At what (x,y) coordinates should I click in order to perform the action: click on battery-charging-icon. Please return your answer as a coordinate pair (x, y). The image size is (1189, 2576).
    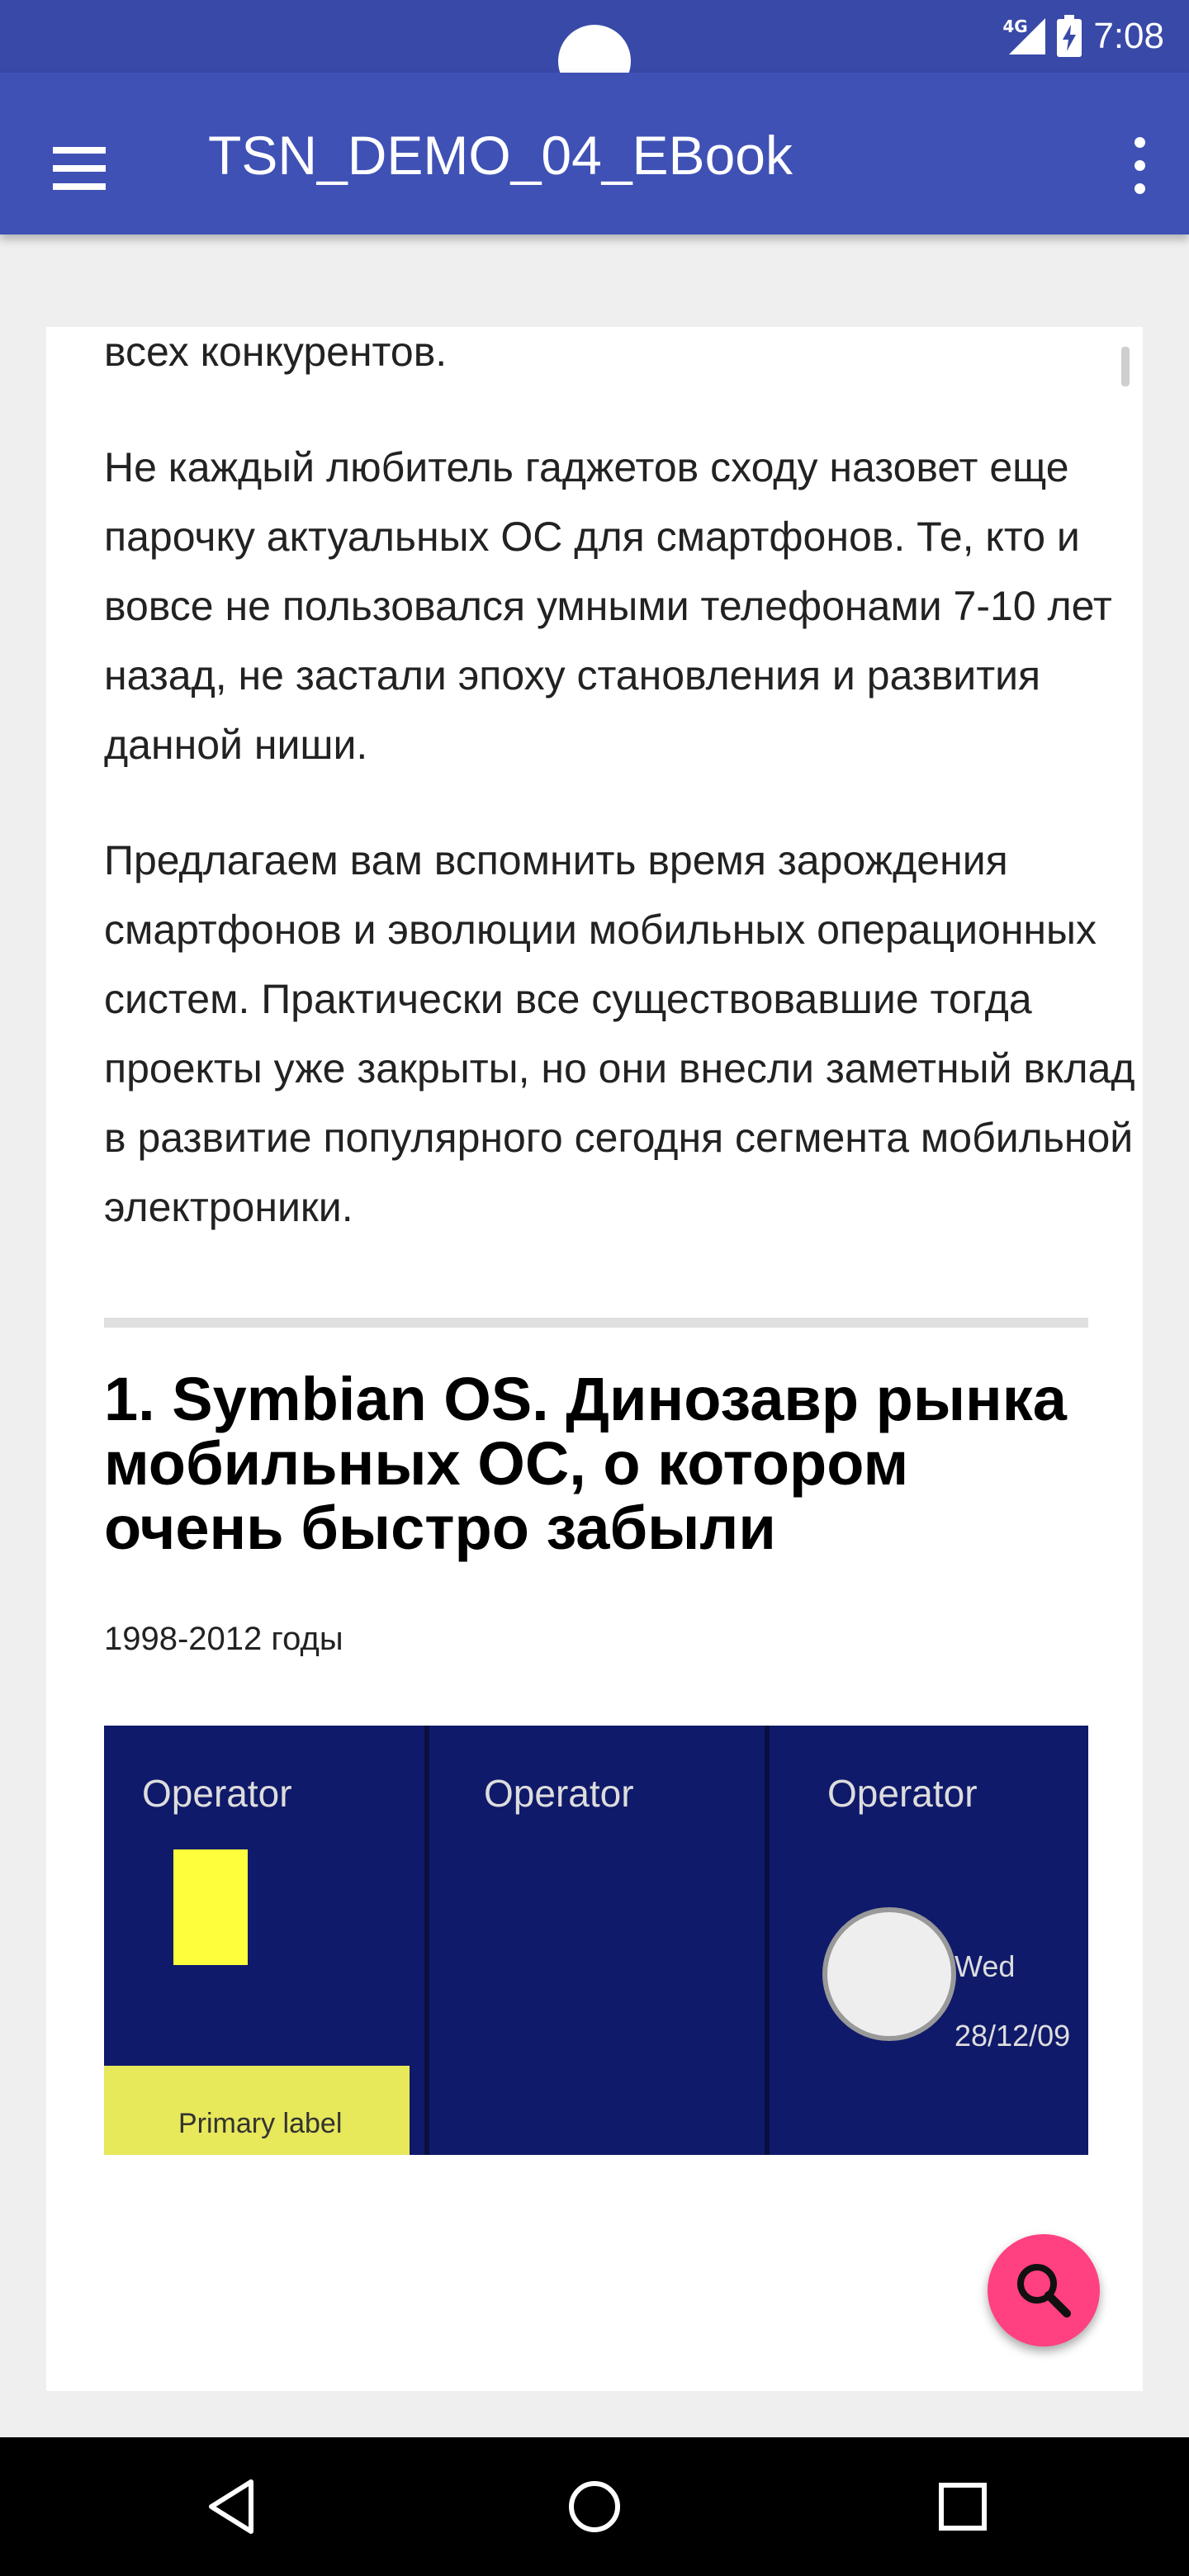
    Looking at the image, I should click on (1069, 36).